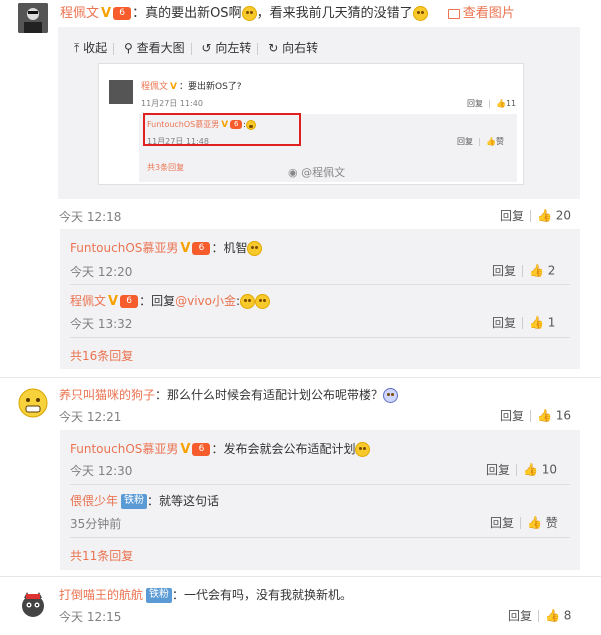 This screenshot has width=601, height=635. What do you see at coordinates (101, 471) in the screenshot?
I see `reply-time: 今天 12:30` at bounding box center [101, 471].